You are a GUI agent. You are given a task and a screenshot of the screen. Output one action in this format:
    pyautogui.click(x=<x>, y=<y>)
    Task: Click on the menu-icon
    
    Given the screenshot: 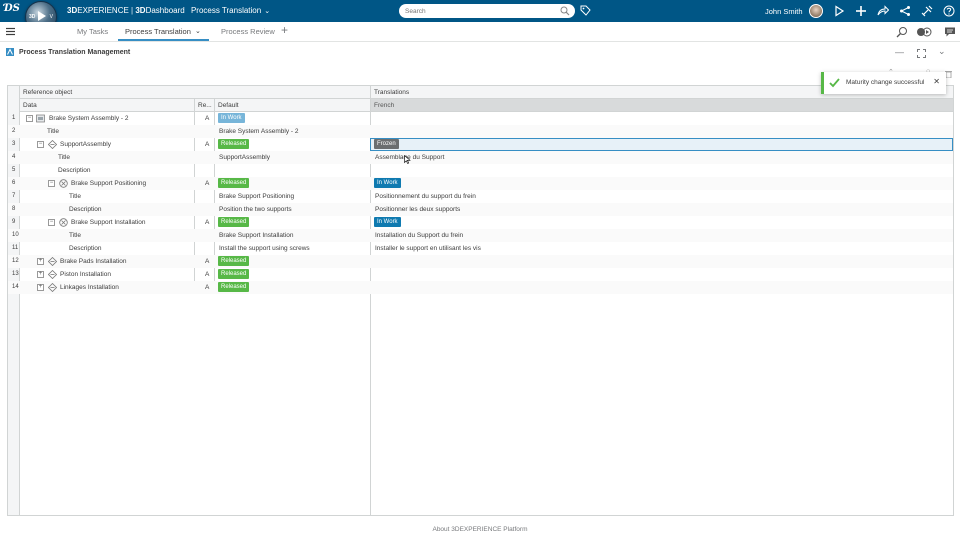 What is the action you would take?
    pyautogui.click(x=10, y=31)
    